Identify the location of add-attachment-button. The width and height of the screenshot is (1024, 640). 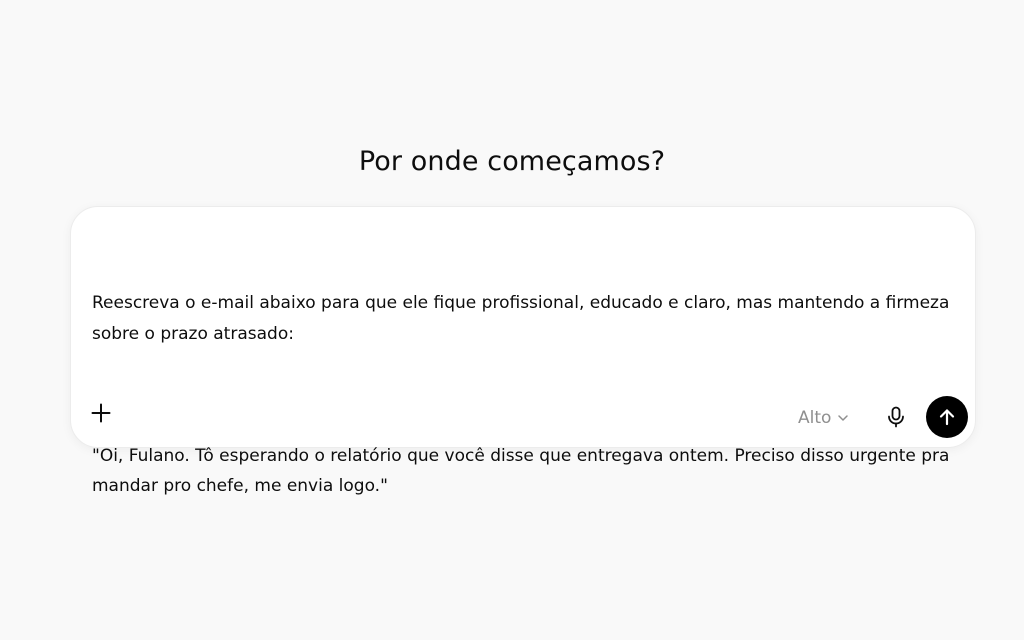
(101, 413).